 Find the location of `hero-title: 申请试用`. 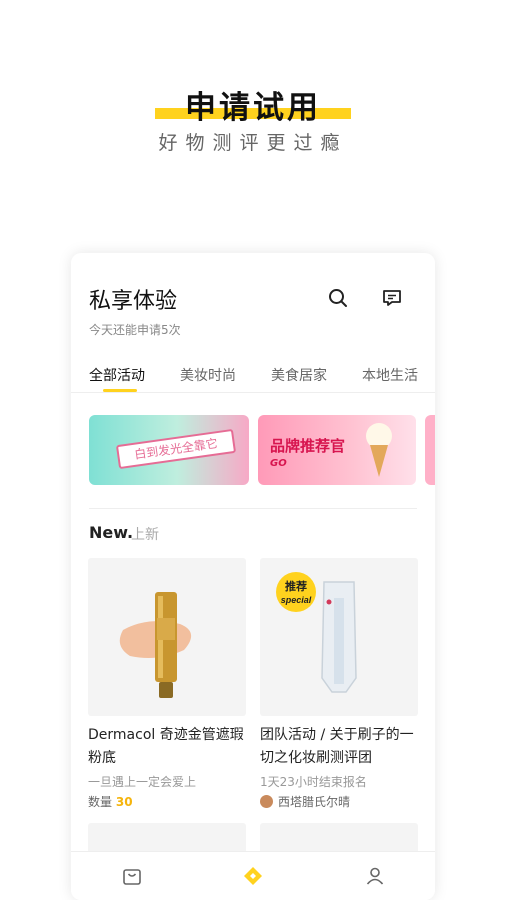

hero-title: 申请试用 is located at coordinates (253, 108).